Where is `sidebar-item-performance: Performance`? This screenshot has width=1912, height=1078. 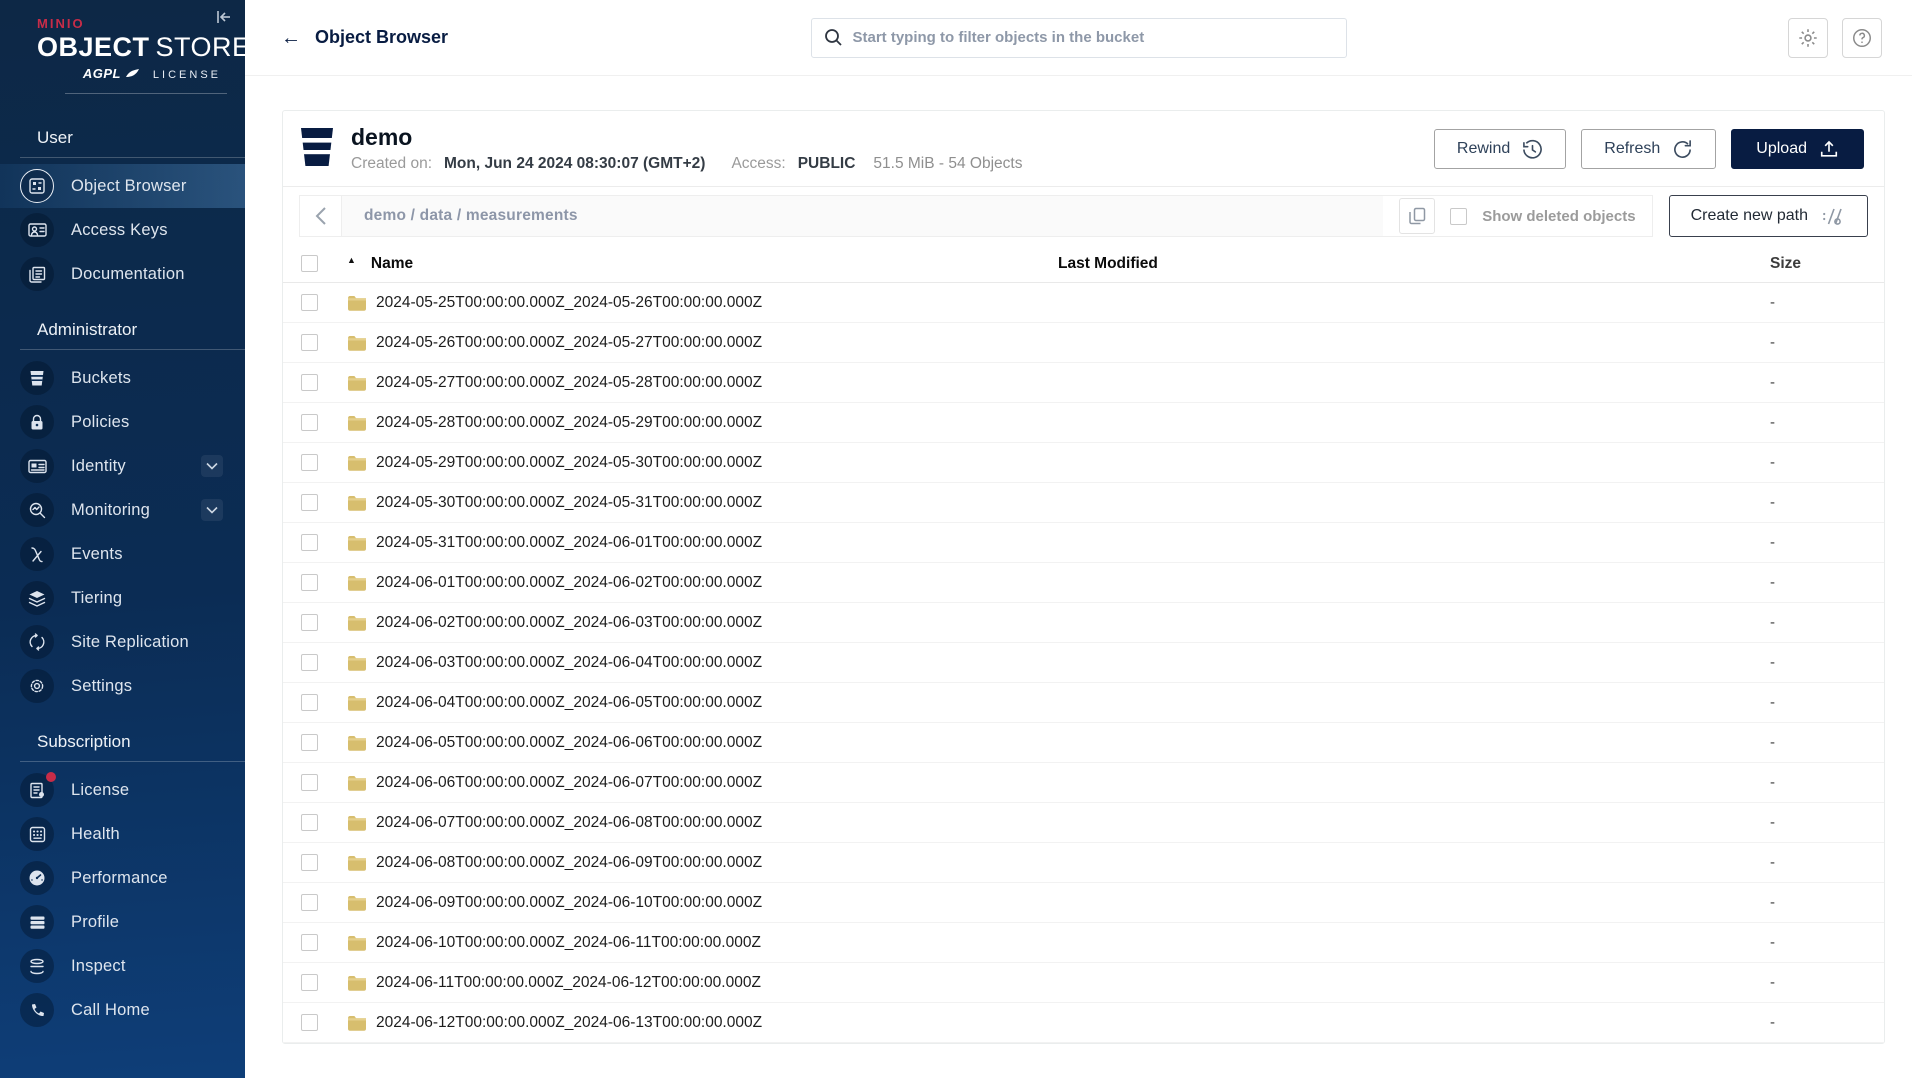 sidebar-item-performance: Performance is located at coordinates (122, 878).